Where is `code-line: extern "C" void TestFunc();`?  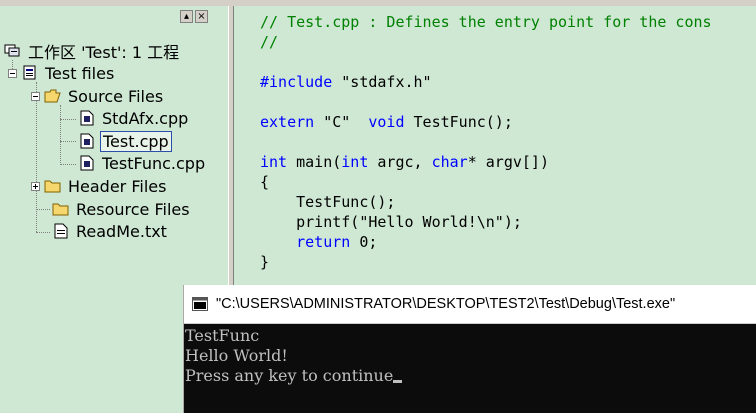 code-line: extern "C" void TestFunc(); is located at coordinates (386, 122).